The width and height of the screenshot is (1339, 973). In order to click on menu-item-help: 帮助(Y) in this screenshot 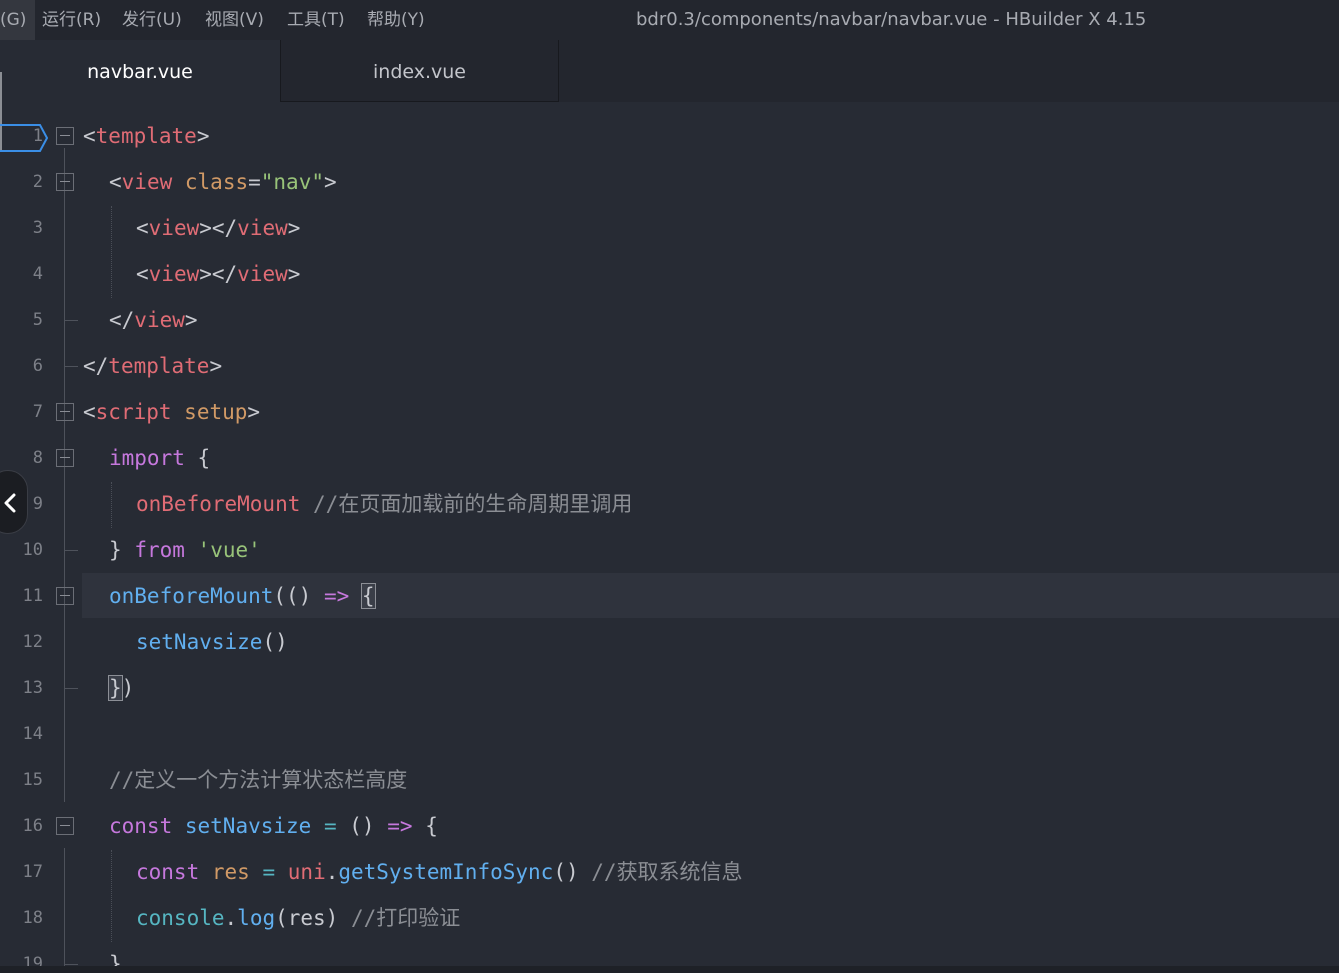, I will do `click(396, 20)`.